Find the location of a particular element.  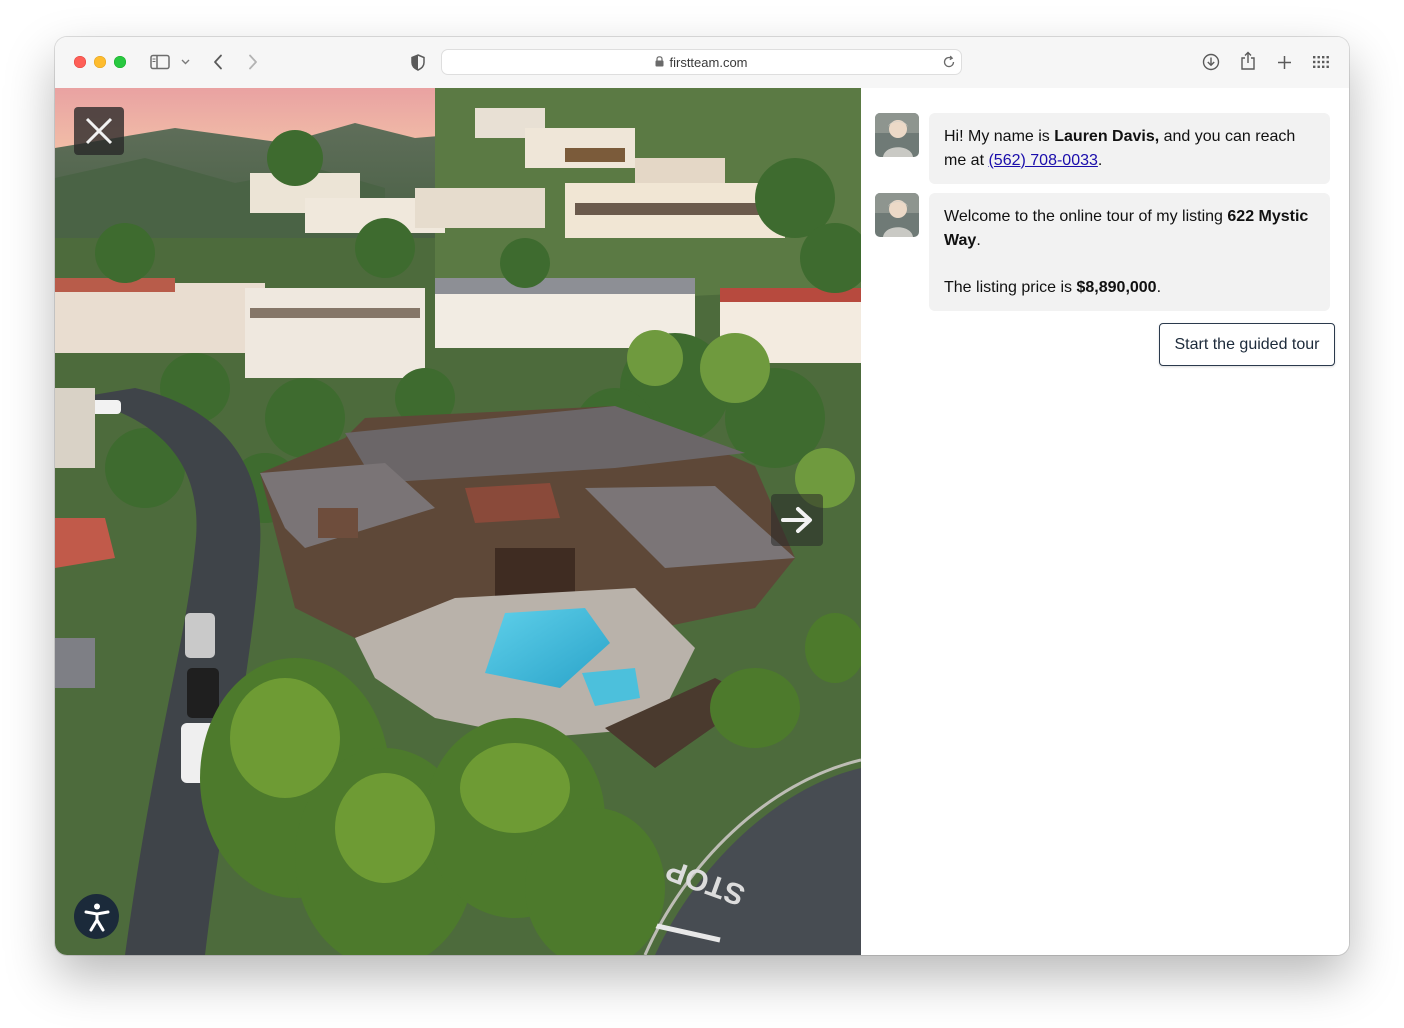

price-suffix-text: . is located at coordinates (1159, 287).